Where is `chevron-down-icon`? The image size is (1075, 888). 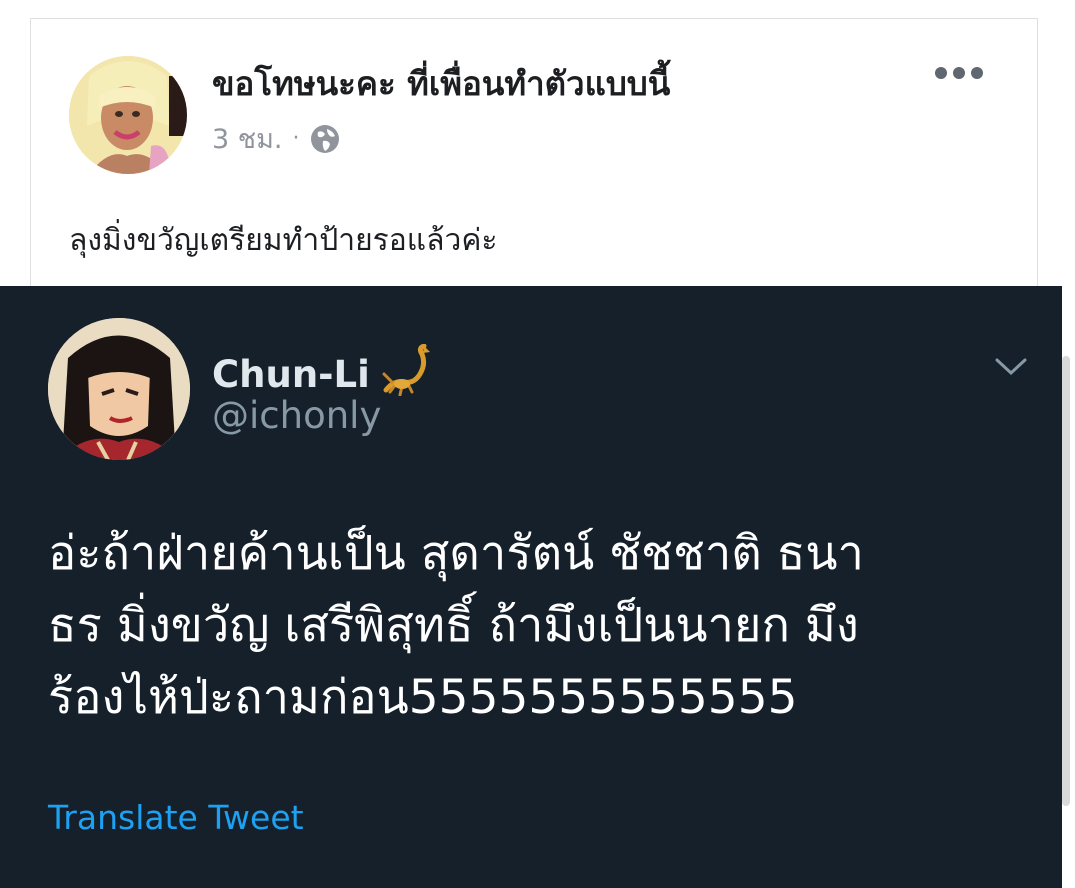 chevron-down-icon is located at coordinates (1011, 369).